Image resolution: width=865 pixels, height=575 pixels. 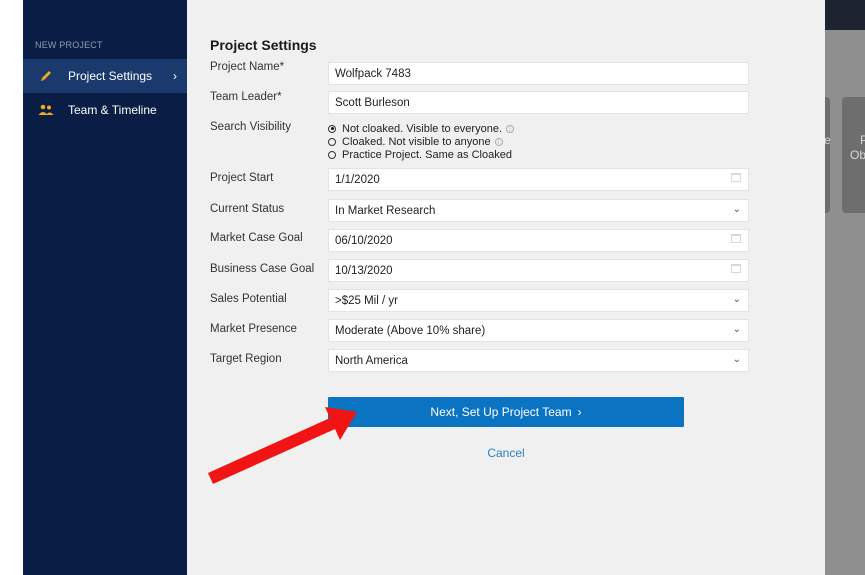 I want to click on red-arrow-shape, so click(x=282, y=445).